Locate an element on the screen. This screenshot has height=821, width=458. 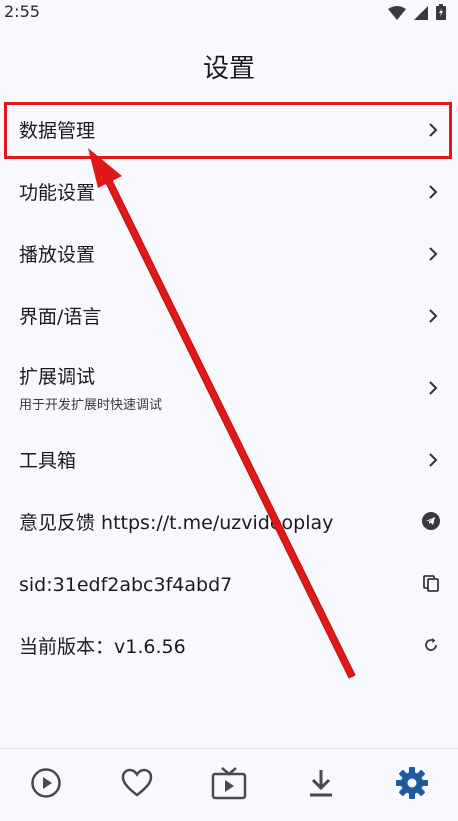
annotation-highlight-box is located at coordinates (228, 130).